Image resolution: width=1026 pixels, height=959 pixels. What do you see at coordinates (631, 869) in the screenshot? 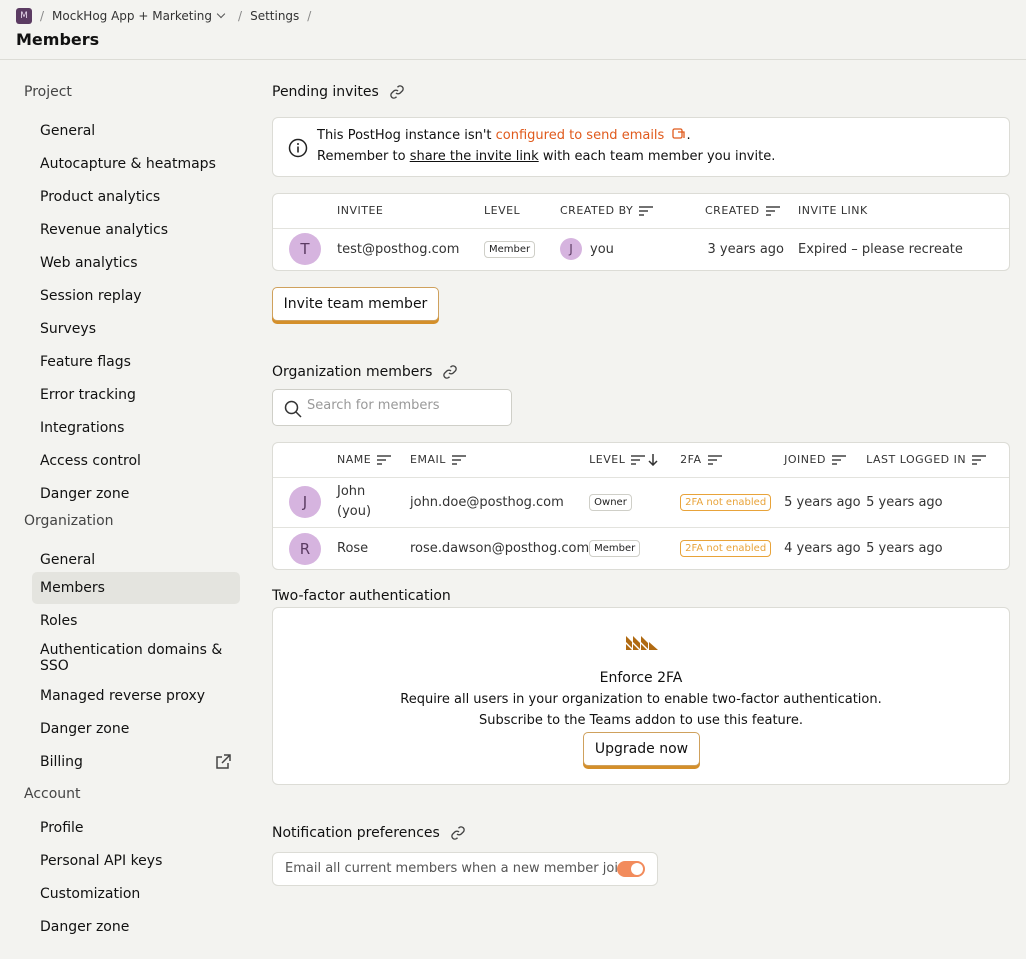
I see `new-member-email-toggle` at bounding box center [631, 869].